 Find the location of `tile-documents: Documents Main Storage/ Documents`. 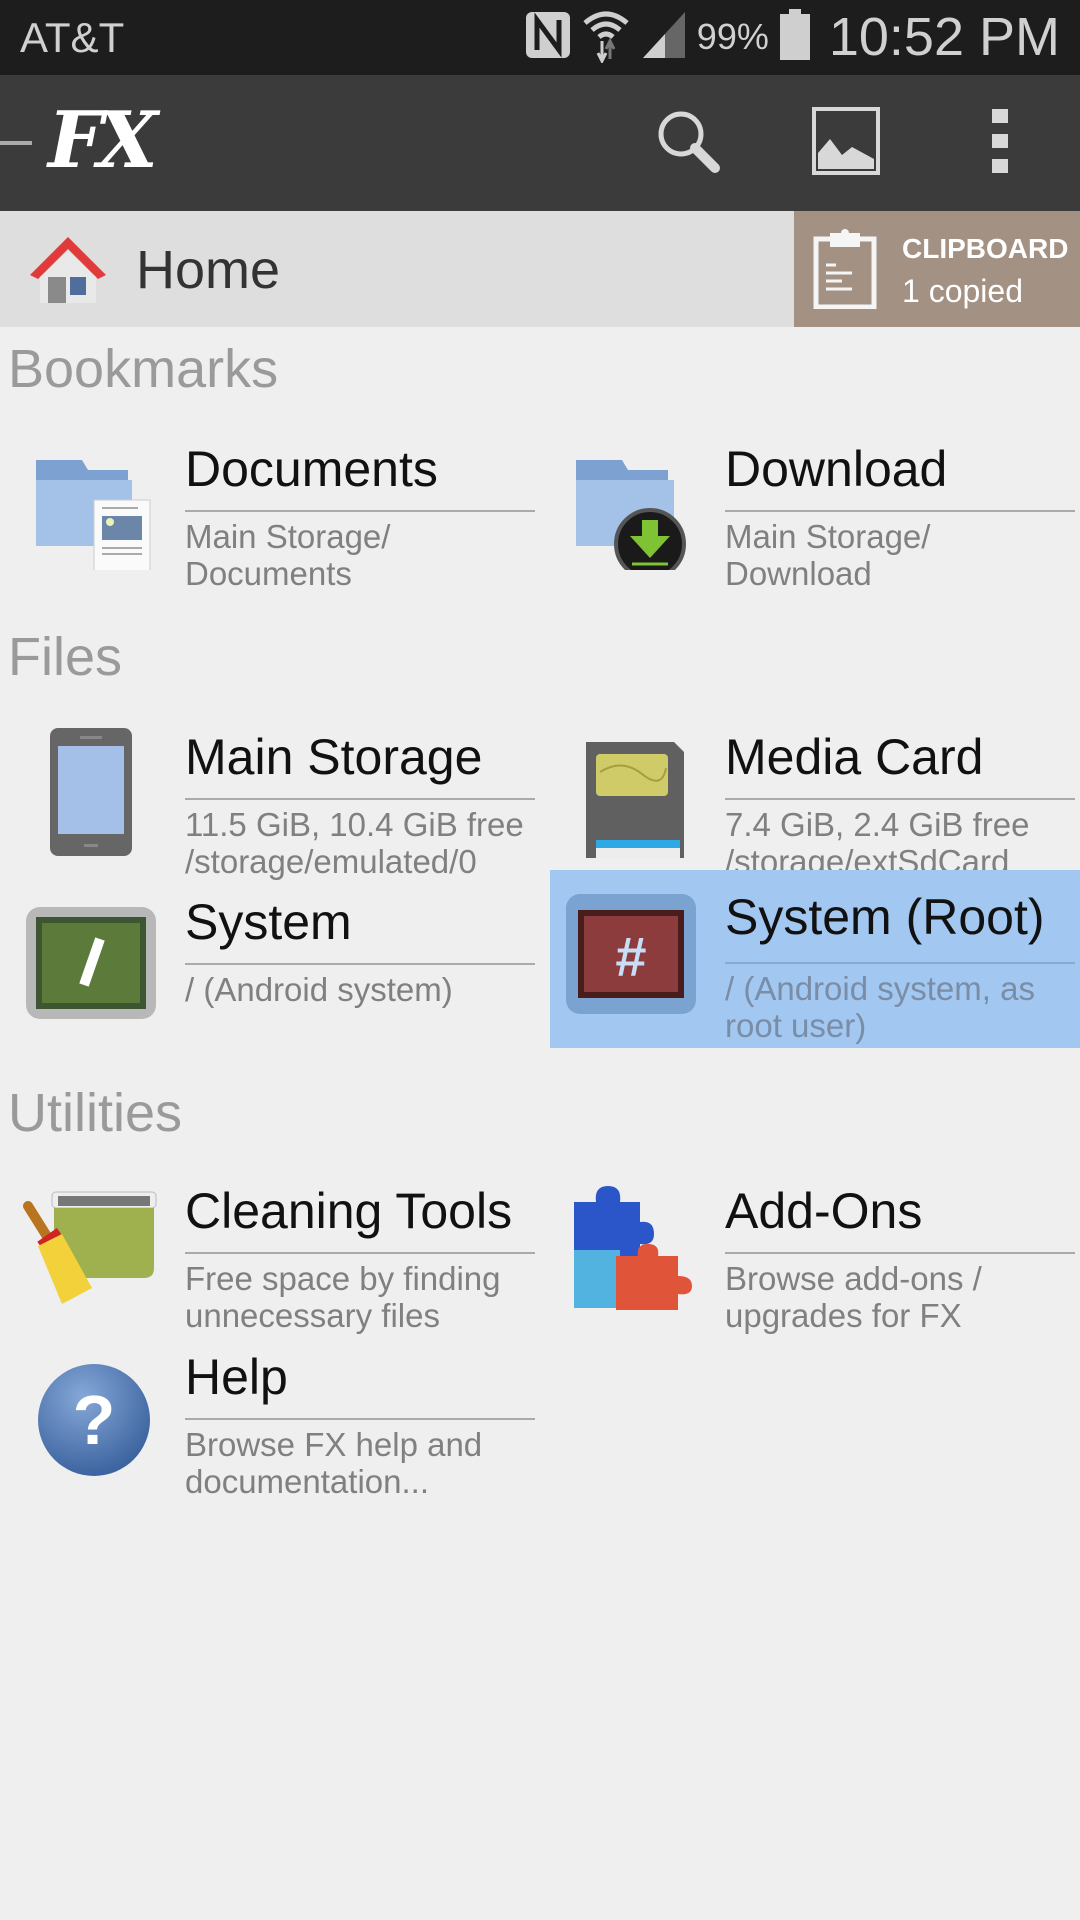

tile-documents: Documents Main Storage/ Documents is located at coordinates (270, 512).